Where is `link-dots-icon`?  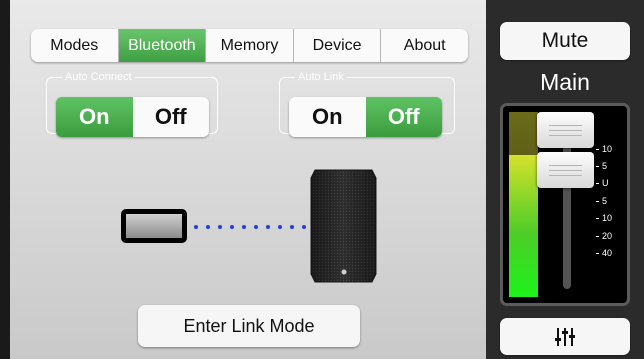
link-dots-icon is located at coordinates (250, 227).